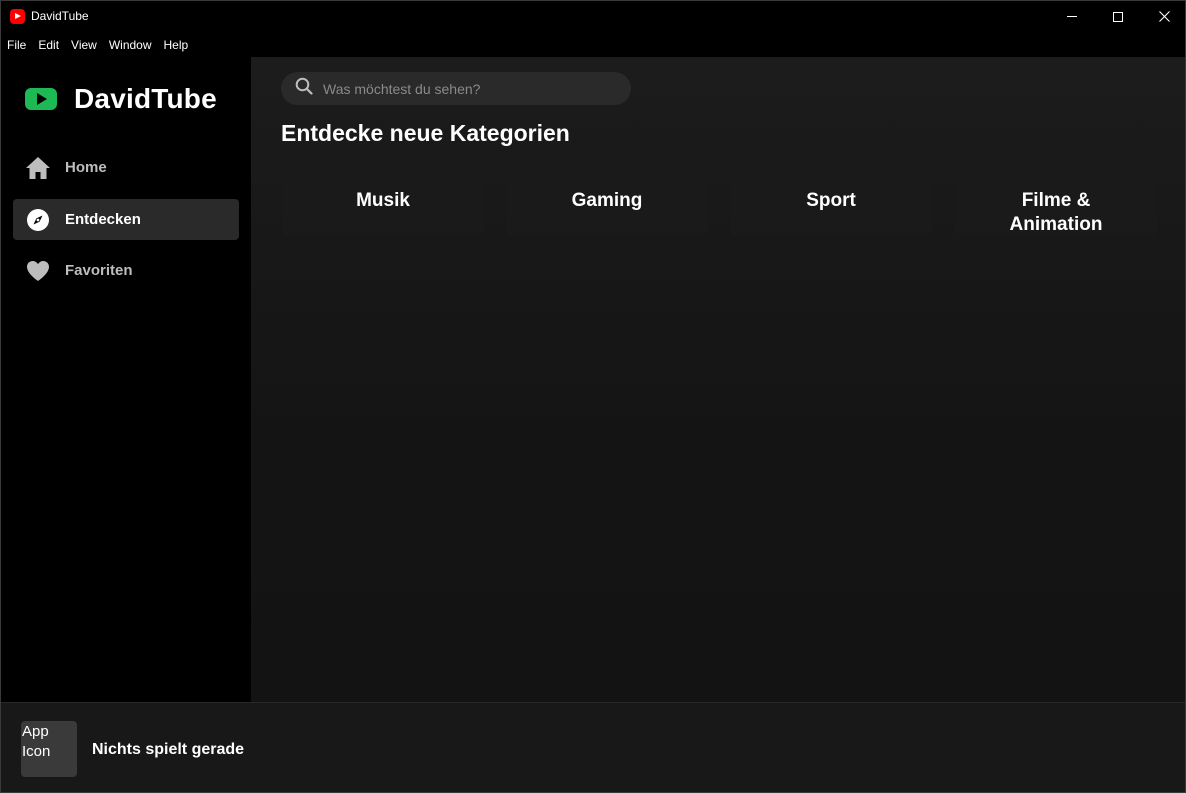 The height and width of the screenshot is (793, 1186). I want to click on album-art: App Icon, so click(49, 749).